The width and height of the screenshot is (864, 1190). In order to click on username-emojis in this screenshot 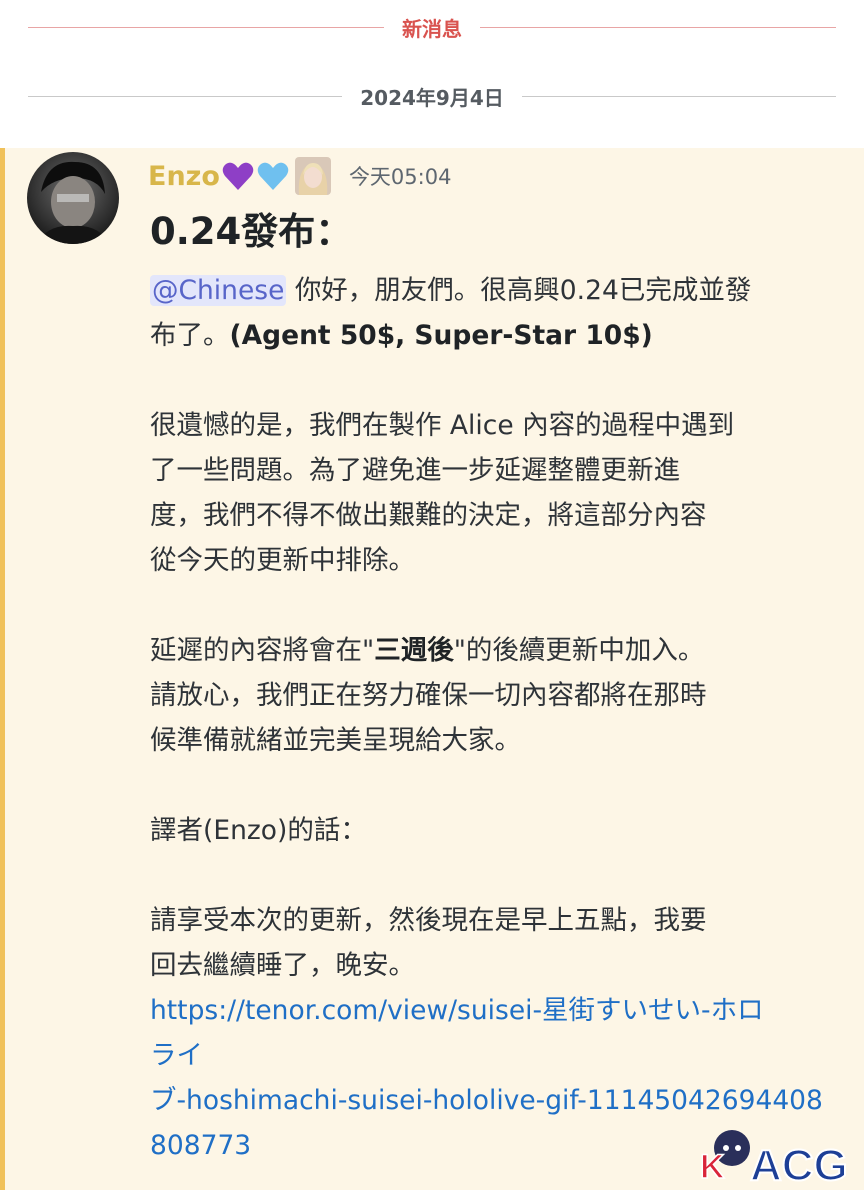, I will do `click(255, 176)`.